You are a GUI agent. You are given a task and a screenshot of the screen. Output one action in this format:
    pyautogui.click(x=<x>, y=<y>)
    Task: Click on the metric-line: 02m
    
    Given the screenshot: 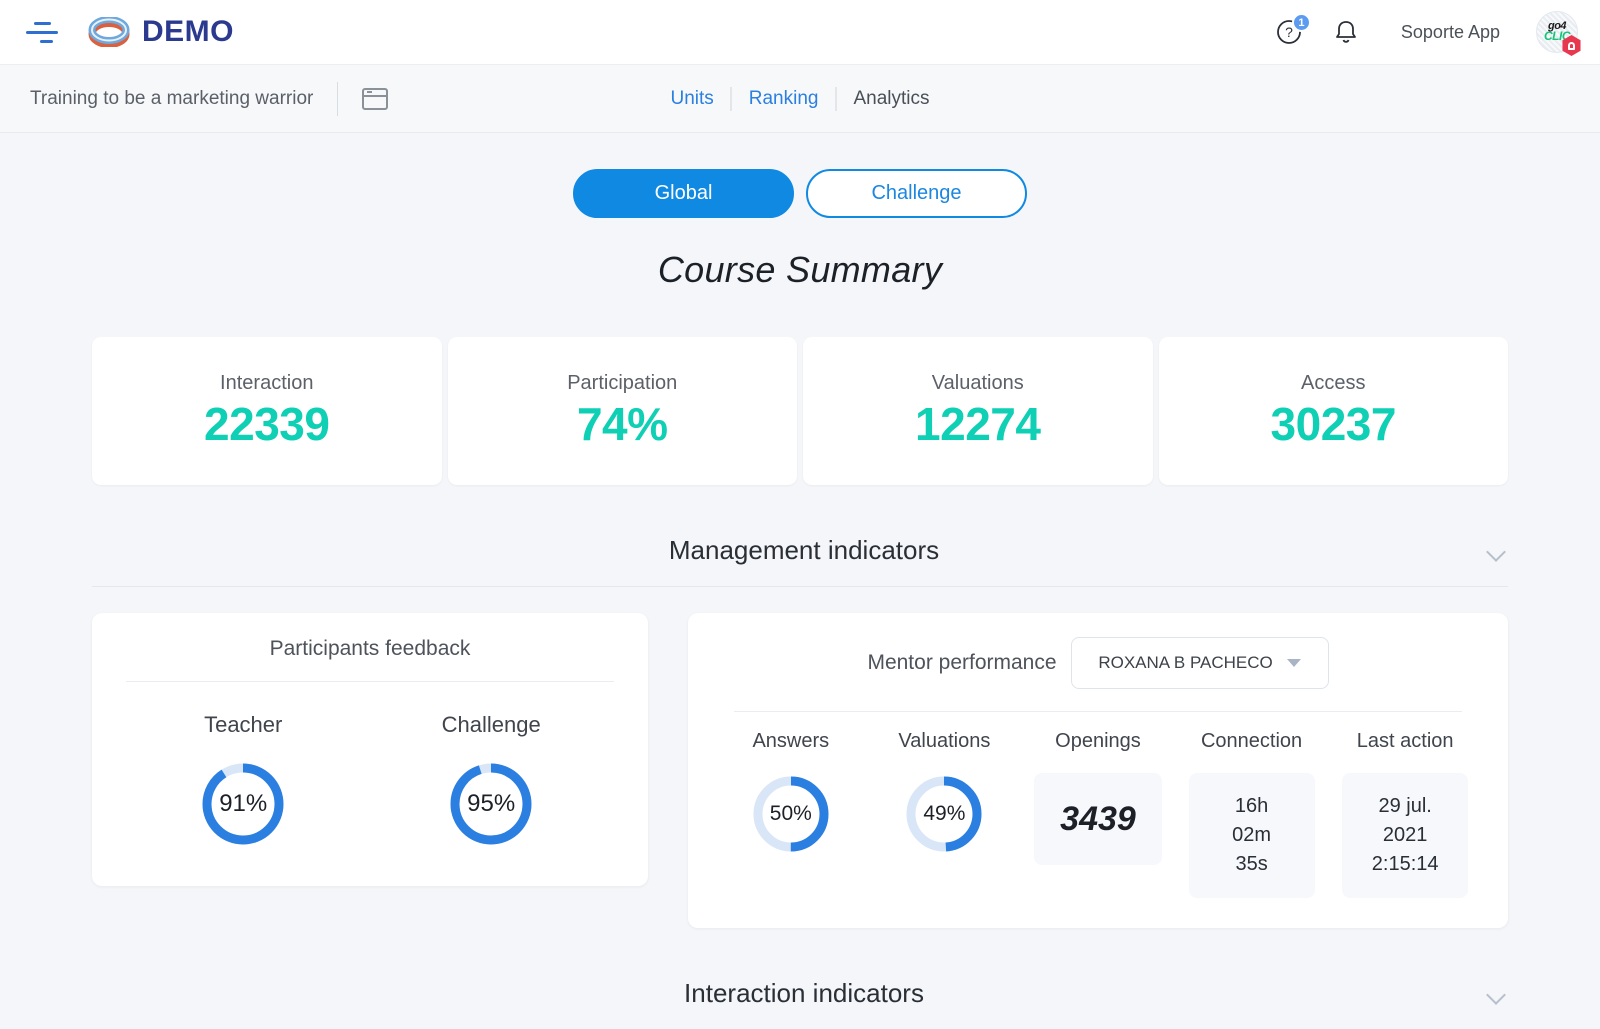 What is the action you would take?
    pyautogui.click(x=1252, y=835)
    